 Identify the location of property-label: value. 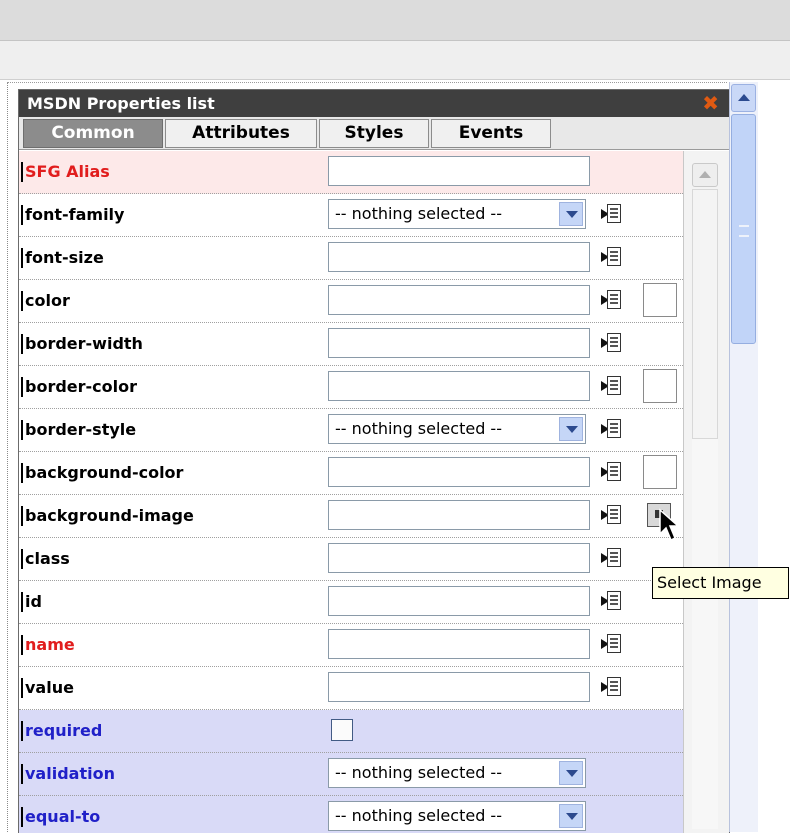
(47, 688).